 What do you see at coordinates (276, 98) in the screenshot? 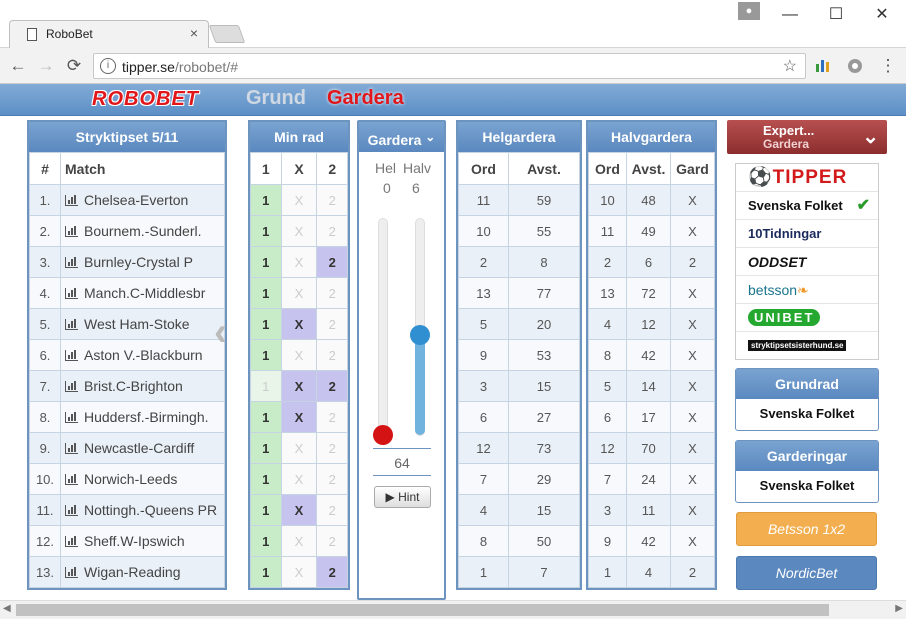
I see `nav-grund: Grund` at bounding box center [276, 98].